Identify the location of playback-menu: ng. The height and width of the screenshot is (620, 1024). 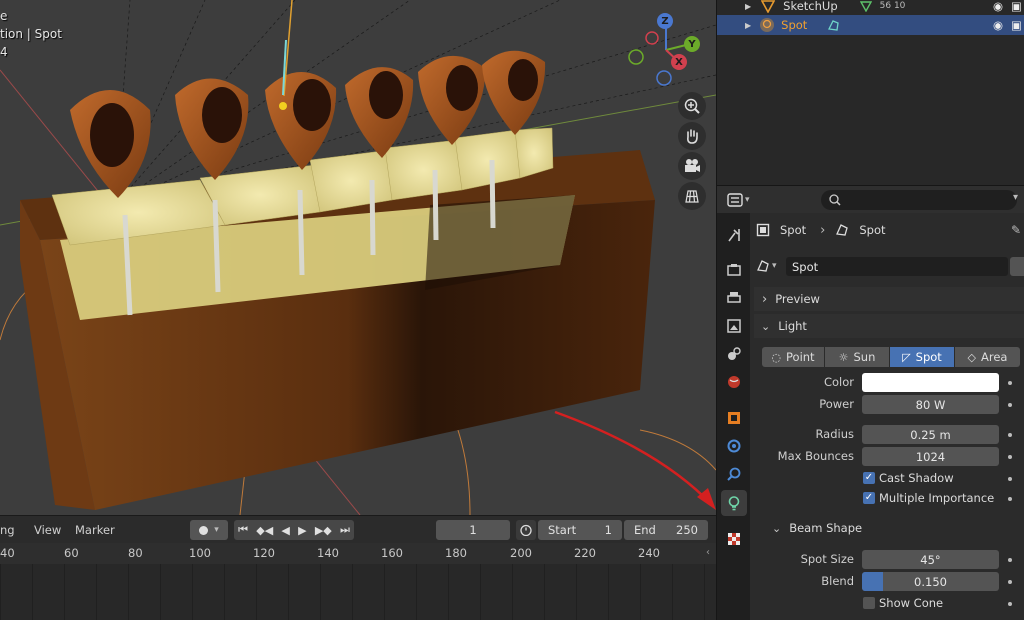
(7, 530).